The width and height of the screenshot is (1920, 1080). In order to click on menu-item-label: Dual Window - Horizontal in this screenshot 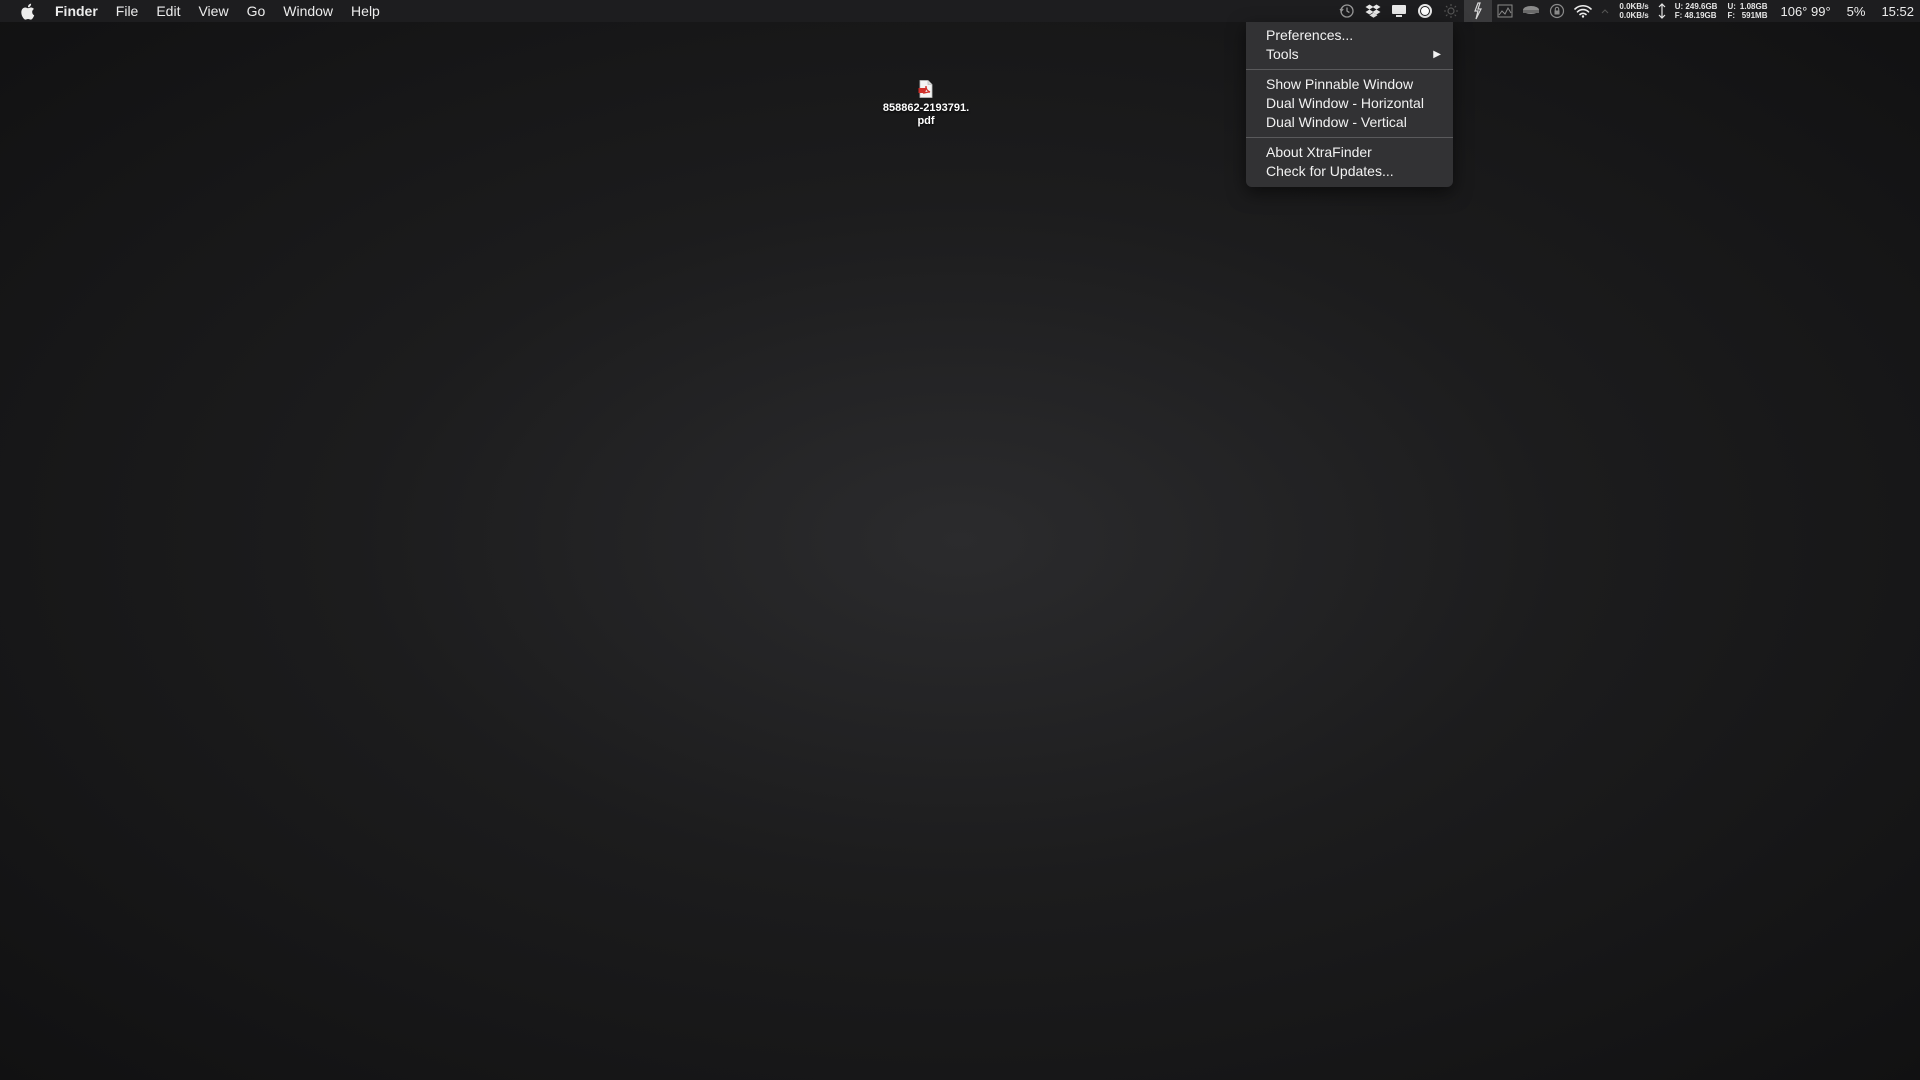, I will do `click(1345, 103)`.